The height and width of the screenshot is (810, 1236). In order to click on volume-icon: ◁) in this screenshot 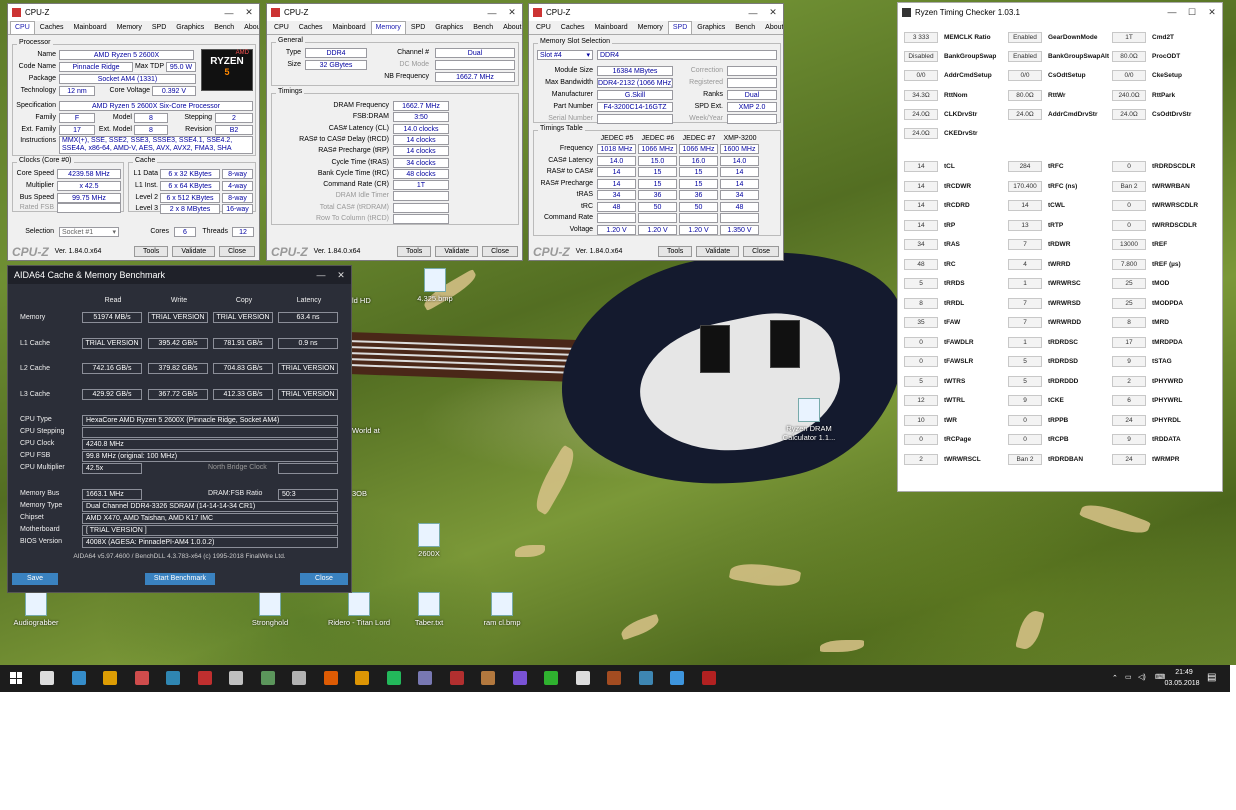, I will do `click(1142, 677)`.